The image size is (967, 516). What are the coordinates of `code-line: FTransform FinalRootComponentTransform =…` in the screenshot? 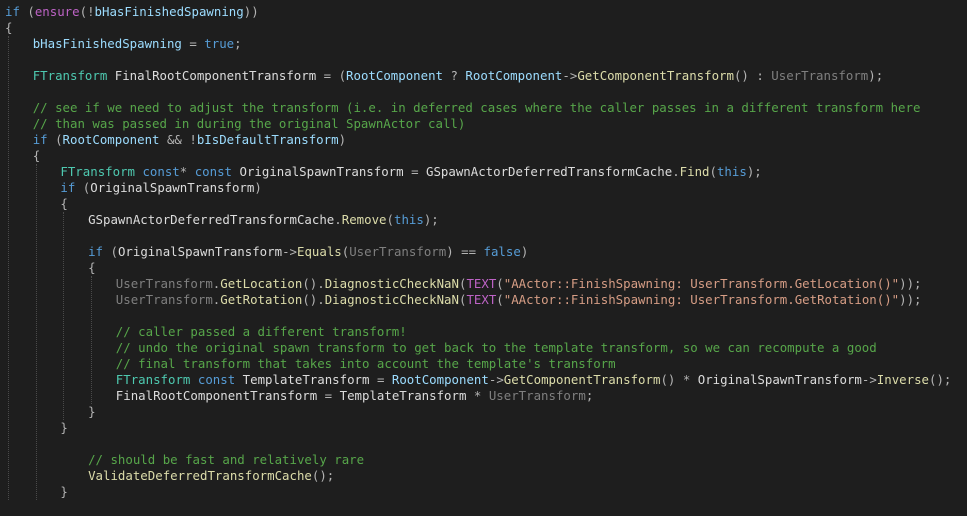 It's located at (458, 76).